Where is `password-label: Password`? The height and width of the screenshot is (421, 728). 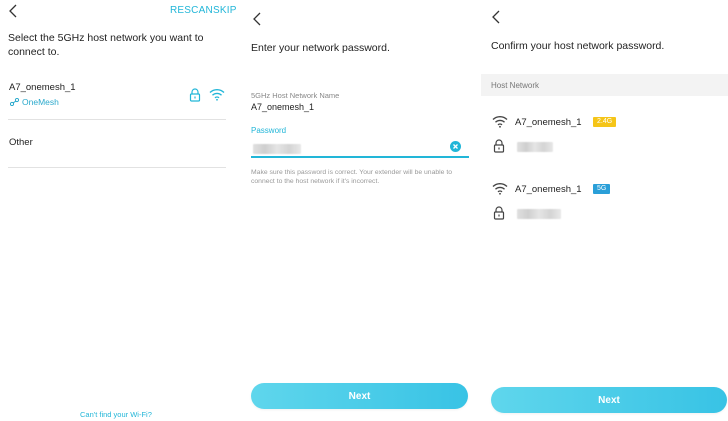
password-label: Password is located at coordinates (269, 130).